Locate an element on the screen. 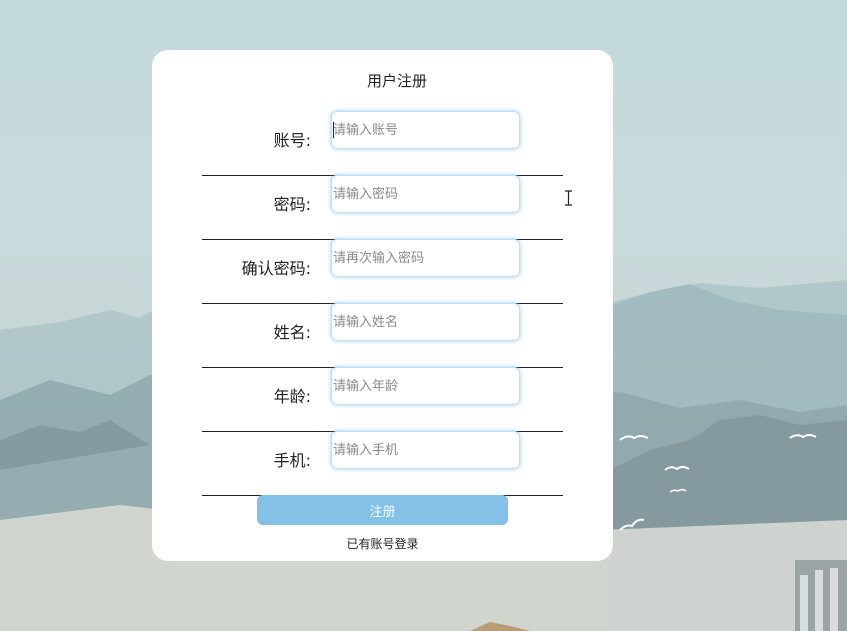 This screenshot has height=631, width=847. field-row-age: 年龄: is located at coordinates (382, 399).